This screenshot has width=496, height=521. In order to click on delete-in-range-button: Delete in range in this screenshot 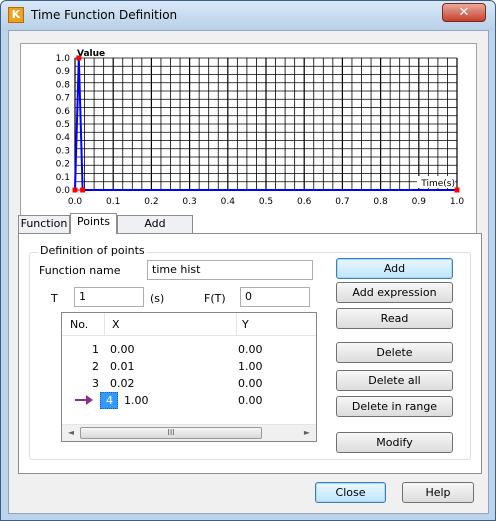, I will do `click(394, 406)`.